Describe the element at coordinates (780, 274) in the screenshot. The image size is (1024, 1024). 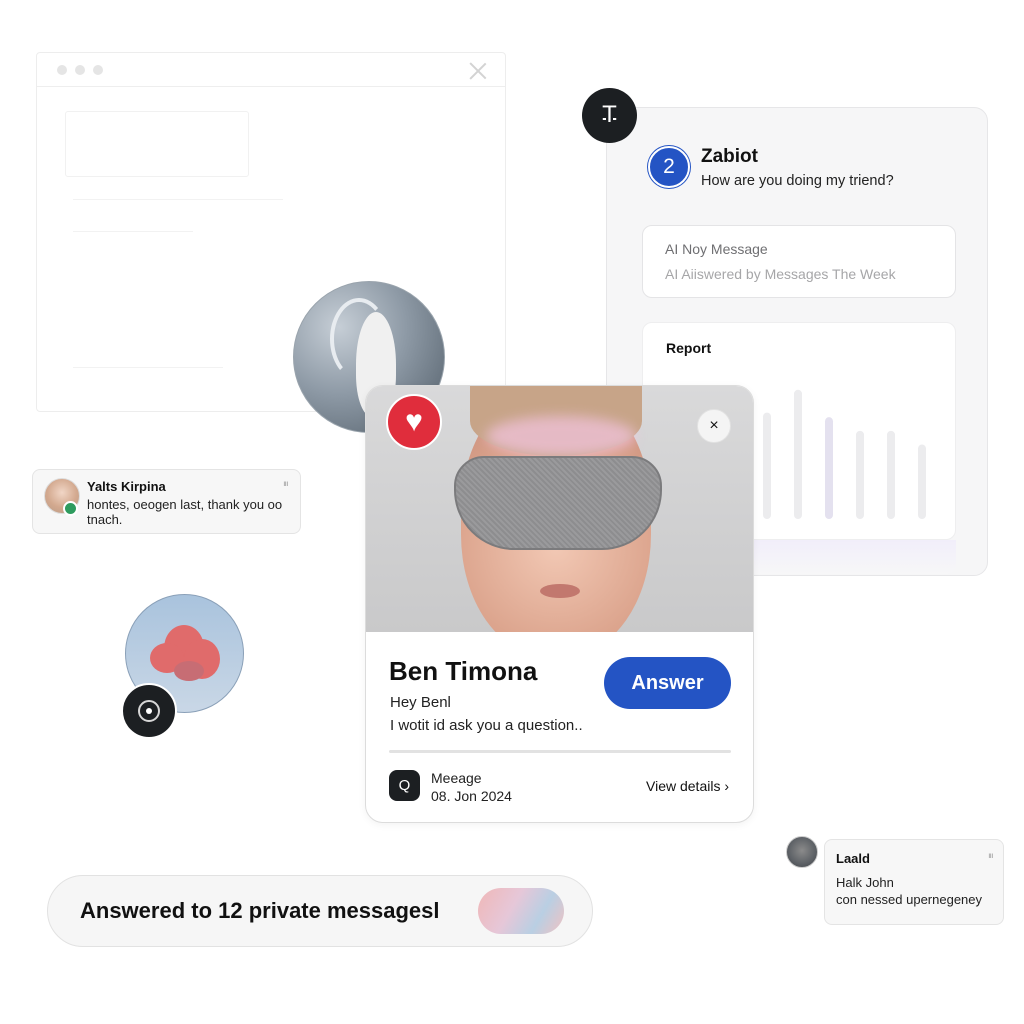
I see `ai-card-subtitle: AI Aiiswered by Messages The Week` at that location.